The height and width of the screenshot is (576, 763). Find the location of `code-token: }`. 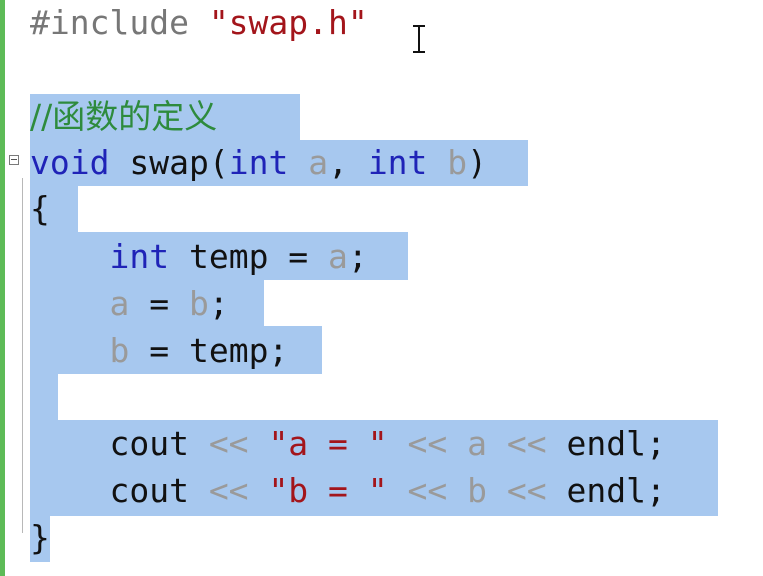

code-token: } is located at coordinates (40, 537).